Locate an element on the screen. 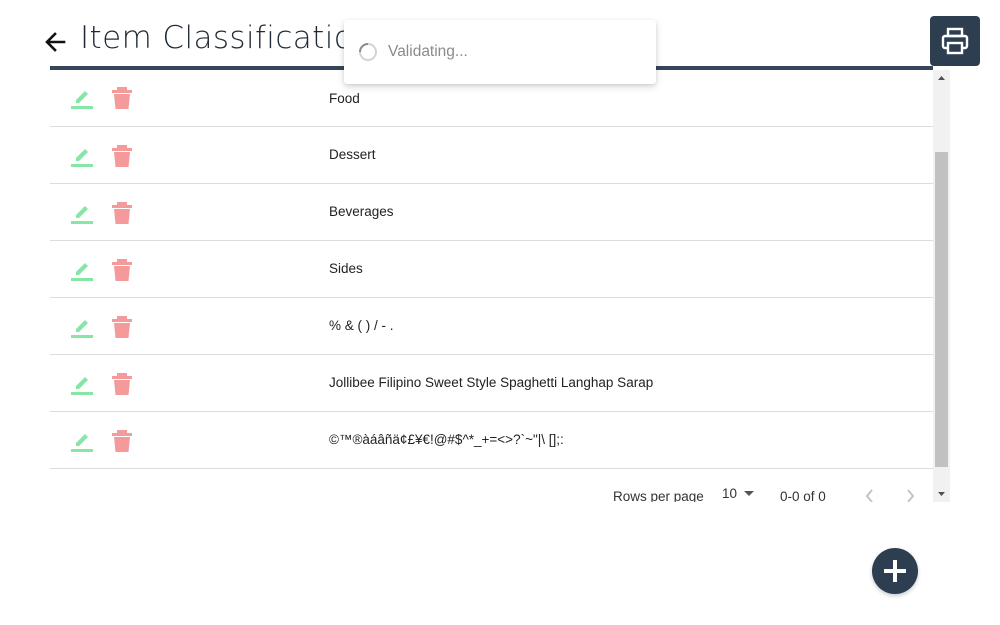 The image size is (1000, 625). classification-name: % & ( ) / - . is located at coordinates (361, 325).